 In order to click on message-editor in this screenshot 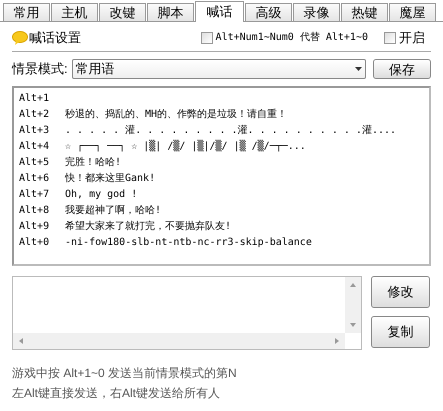, I will do `click(187, 313)`.